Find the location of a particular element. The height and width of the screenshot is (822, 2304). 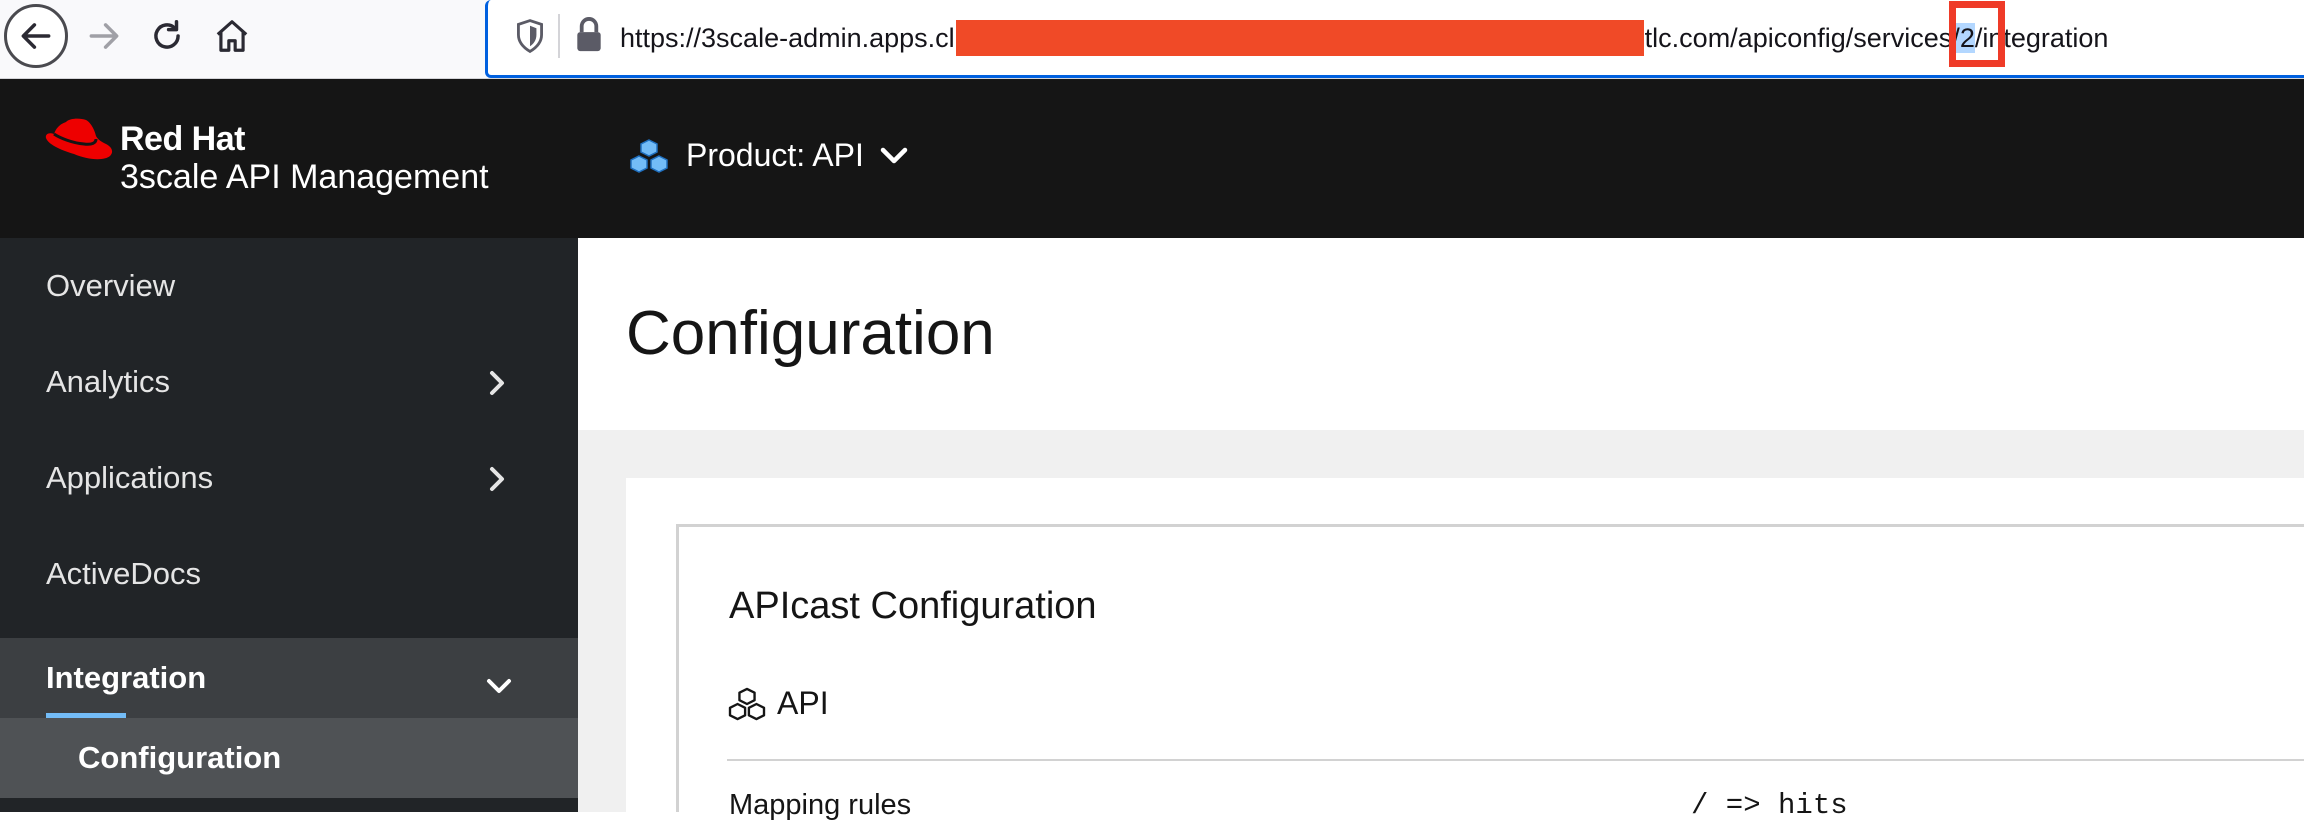

home-icon is located at coordinates (232, 36).